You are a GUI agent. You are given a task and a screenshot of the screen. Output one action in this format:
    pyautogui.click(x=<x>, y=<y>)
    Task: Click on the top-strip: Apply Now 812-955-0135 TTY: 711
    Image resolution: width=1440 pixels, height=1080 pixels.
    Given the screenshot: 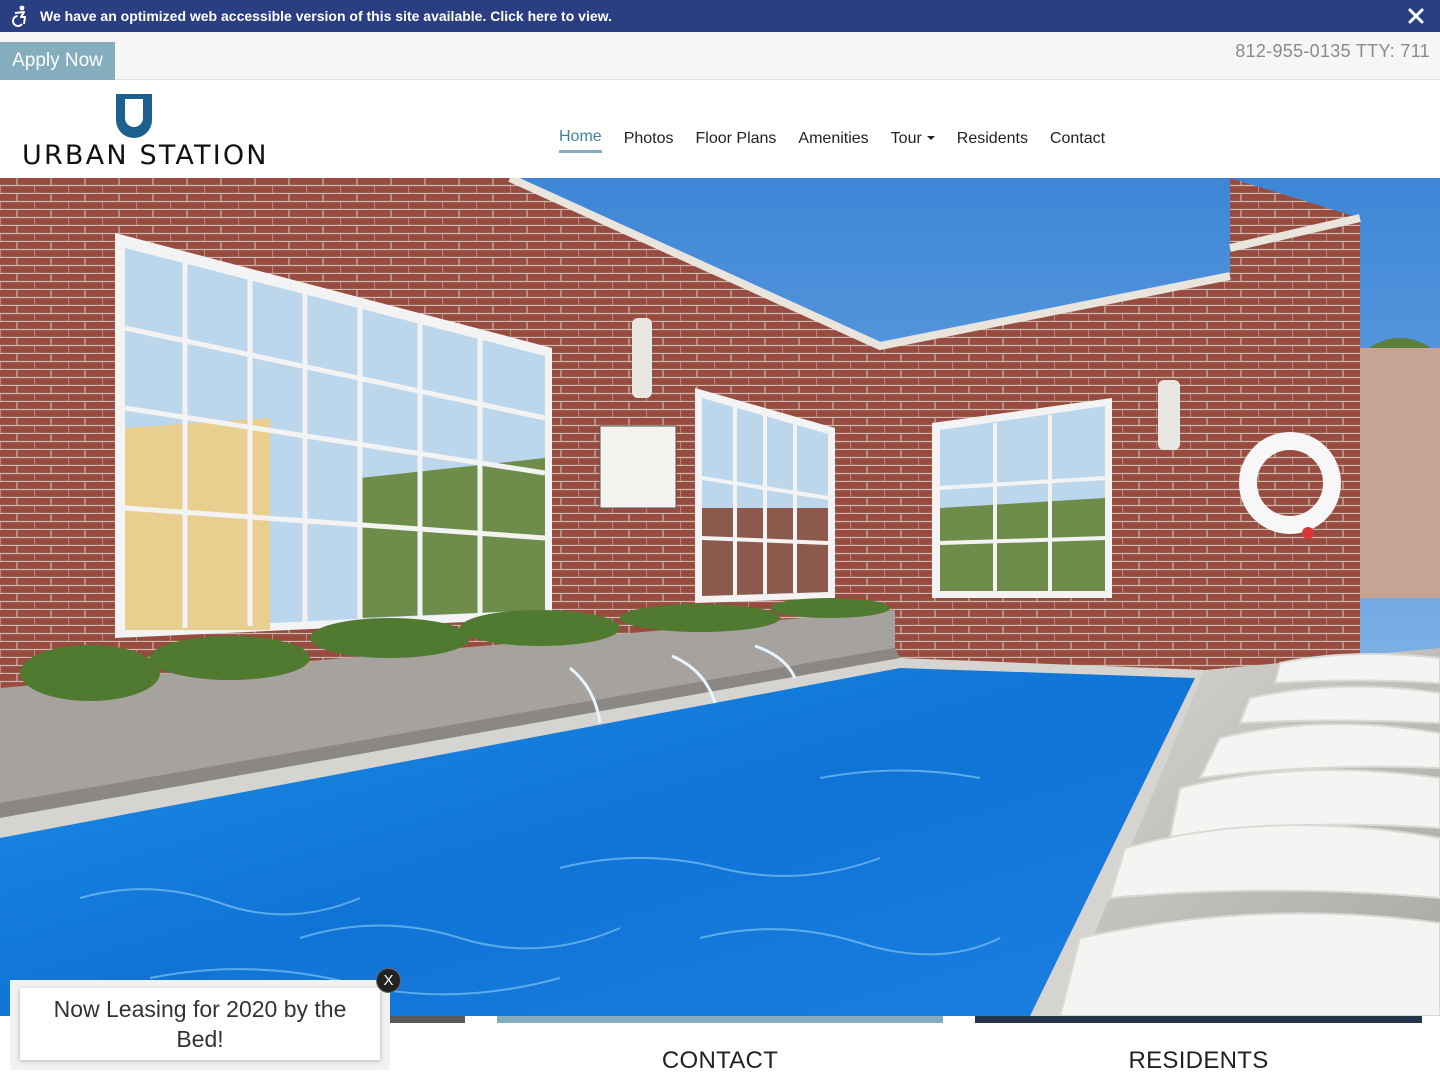 What is the action you would take?
    pyautogui.click(x=720, y=56)
    